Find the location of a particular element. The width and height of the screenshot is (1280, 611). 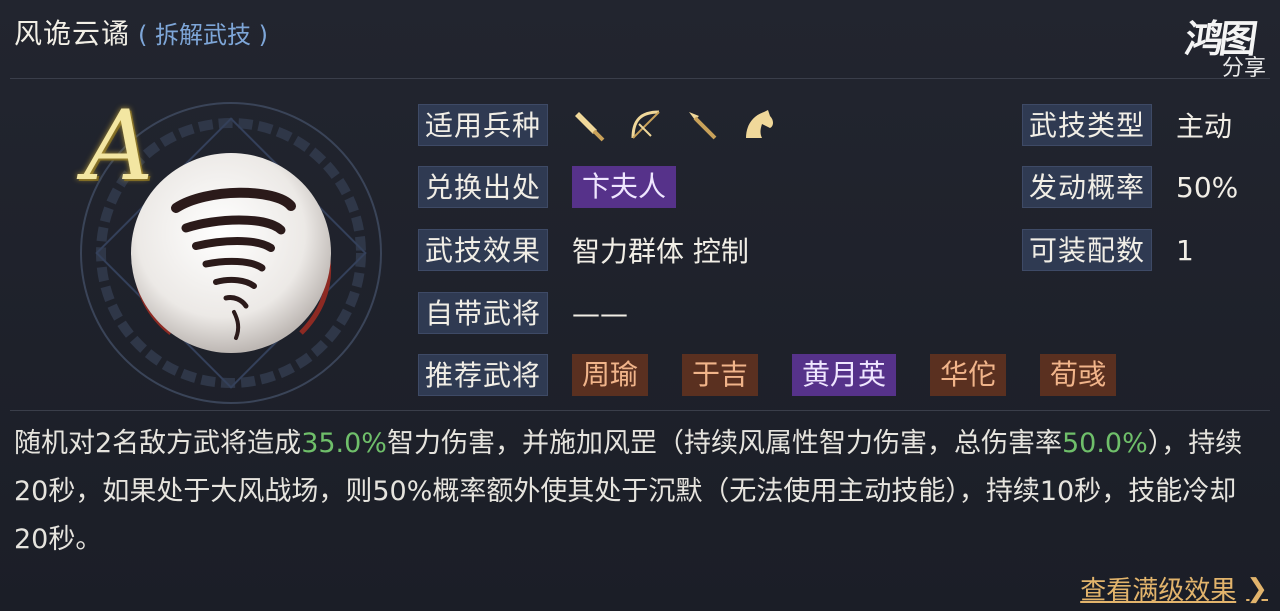

recommend-tag: 周瑜 is located at coordinates (610, 375).